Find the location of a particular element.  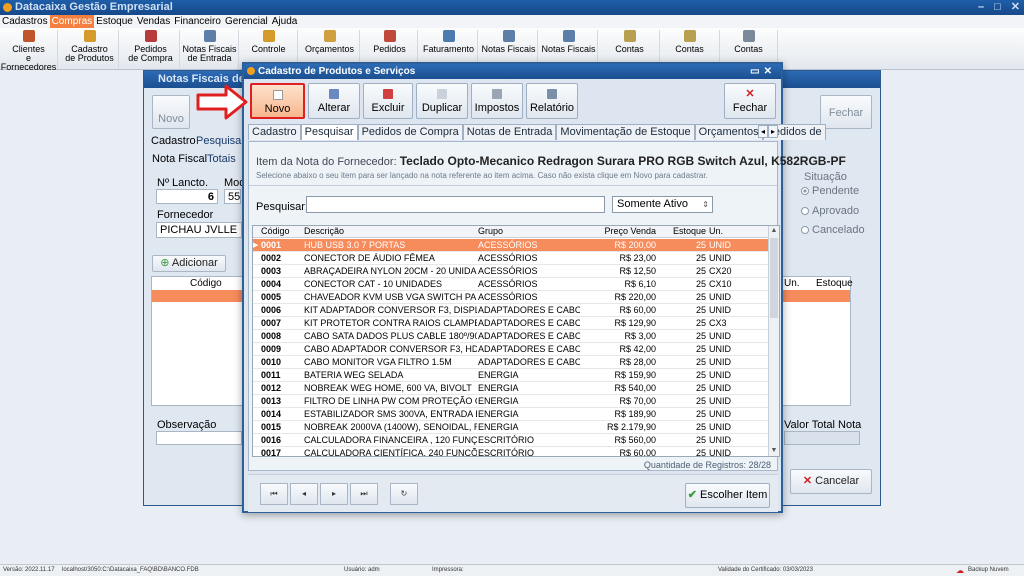

col-codigo: Código is located at coordinates (282, 231).